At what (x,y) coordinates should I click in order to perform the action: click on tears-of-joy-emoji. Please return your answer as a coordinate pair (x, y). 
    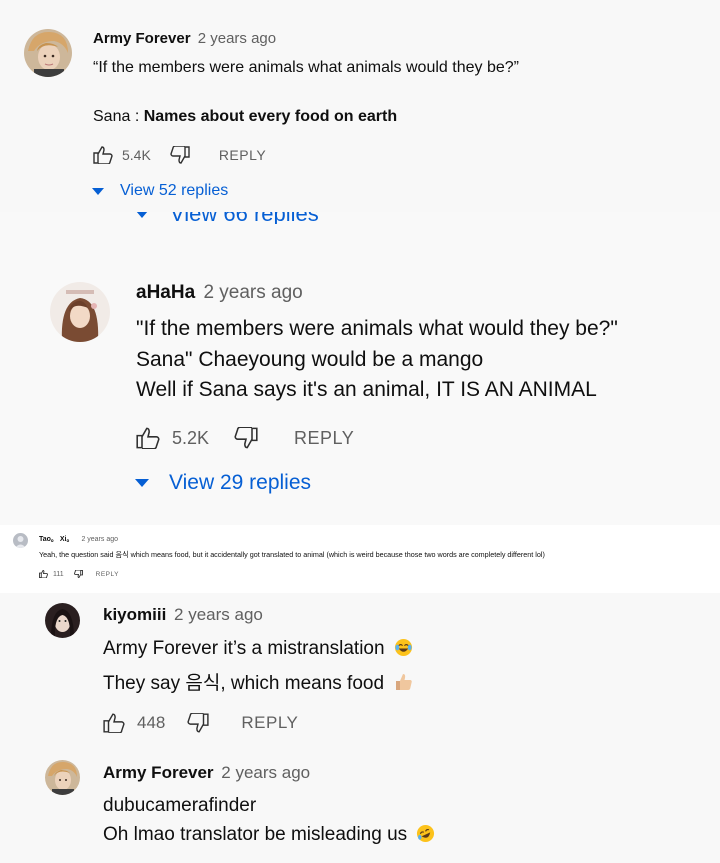
    Looking at the image, I should click on (403, 650).